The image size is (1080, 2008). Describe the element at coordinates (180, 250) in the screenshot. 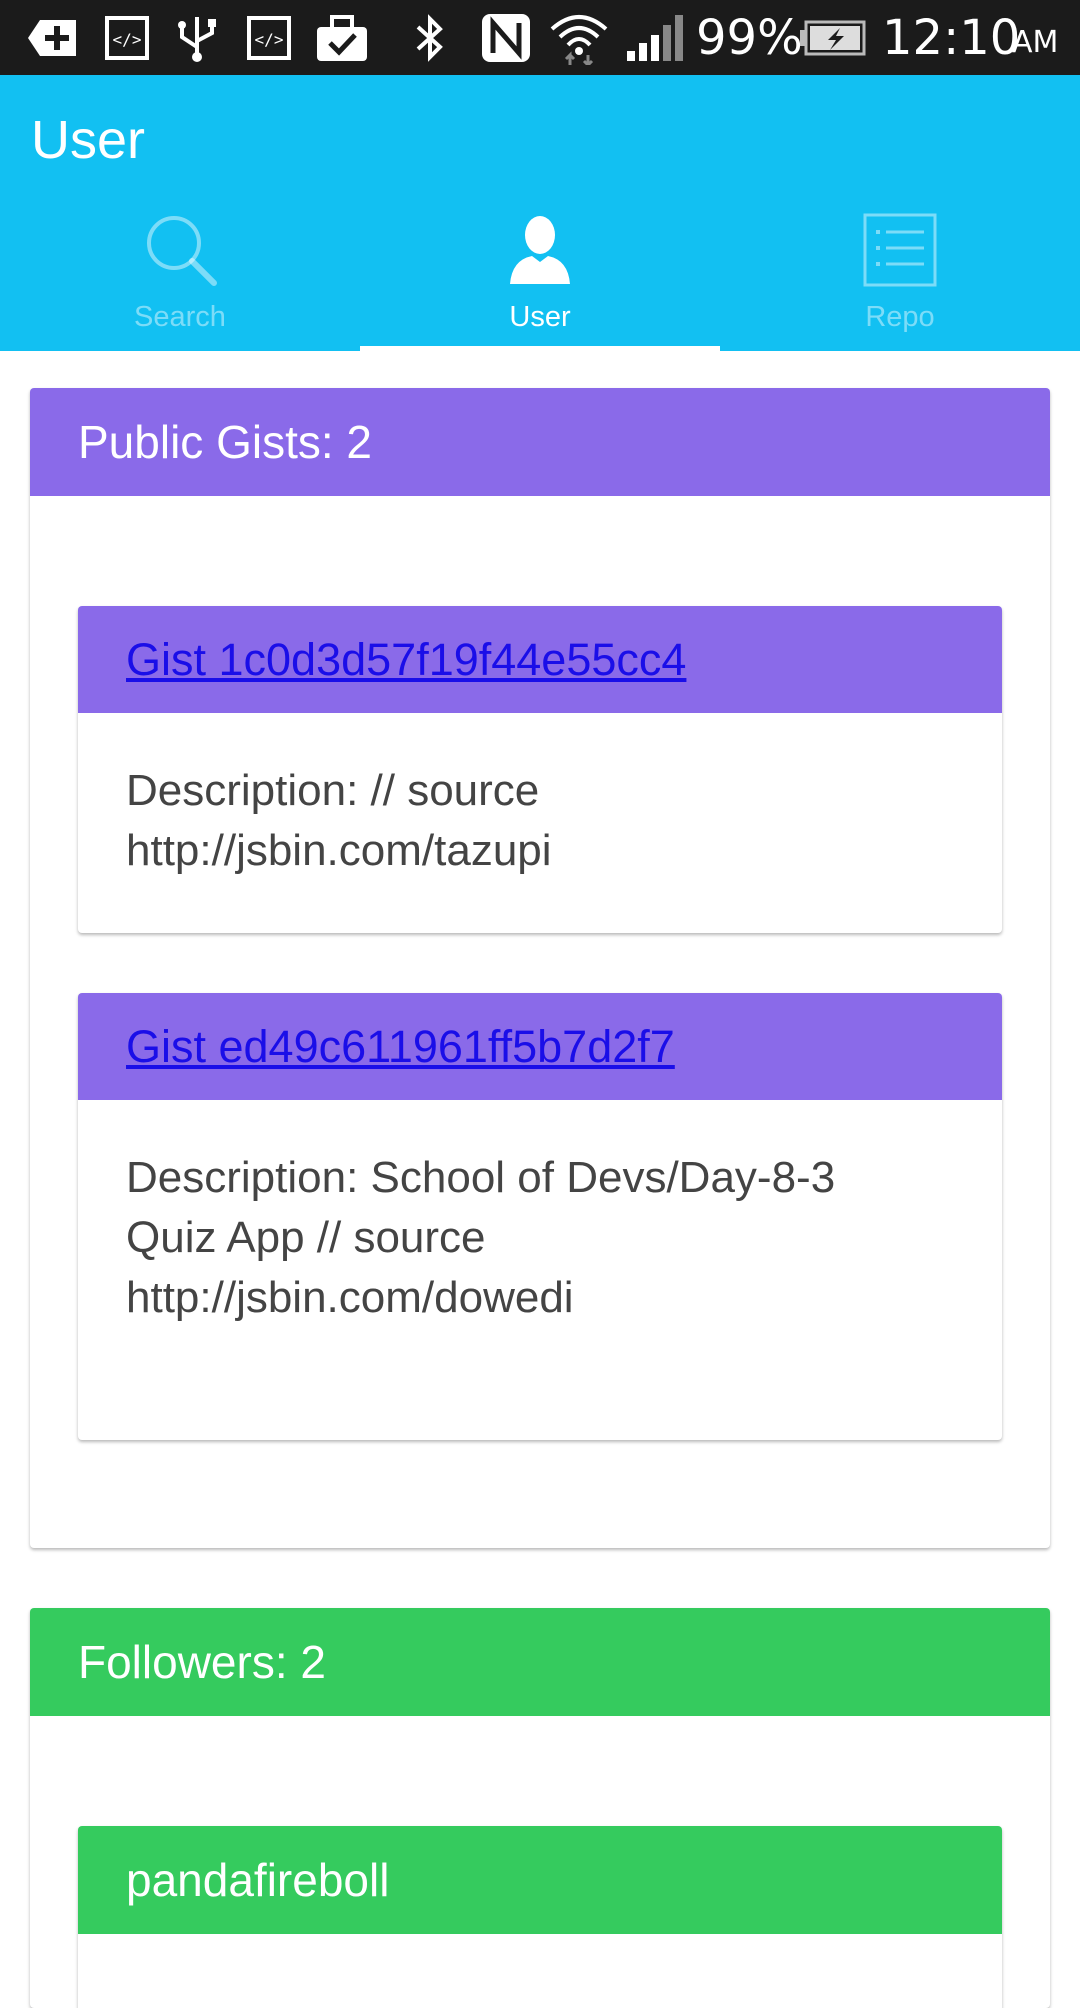

I see `search-icon` at that location.